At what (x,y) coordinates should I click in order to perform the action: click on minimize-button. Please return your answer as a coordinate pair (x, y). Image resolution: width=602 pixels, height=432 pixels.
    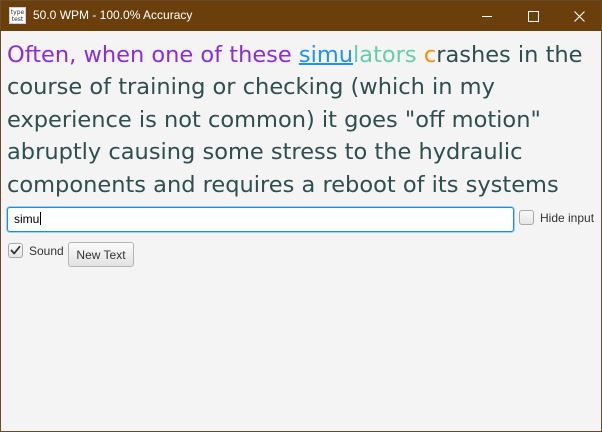
    Looking at the image, I should click on (487, 16).